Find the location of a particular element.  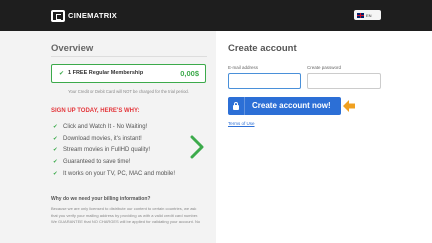

brand-logo: CINEMATRIX is located at coordinates (84, 15).